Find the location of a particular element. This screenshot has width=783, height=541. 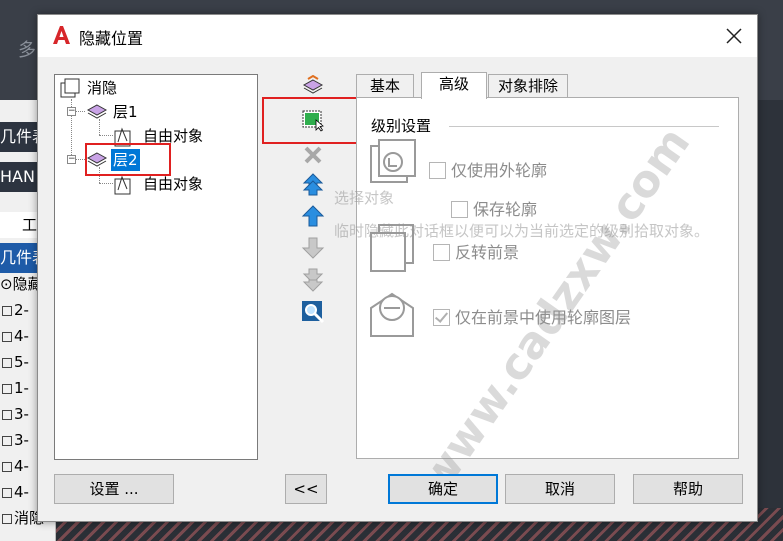

tree-node-root: 消隐 is located at coordinates (102, 88).